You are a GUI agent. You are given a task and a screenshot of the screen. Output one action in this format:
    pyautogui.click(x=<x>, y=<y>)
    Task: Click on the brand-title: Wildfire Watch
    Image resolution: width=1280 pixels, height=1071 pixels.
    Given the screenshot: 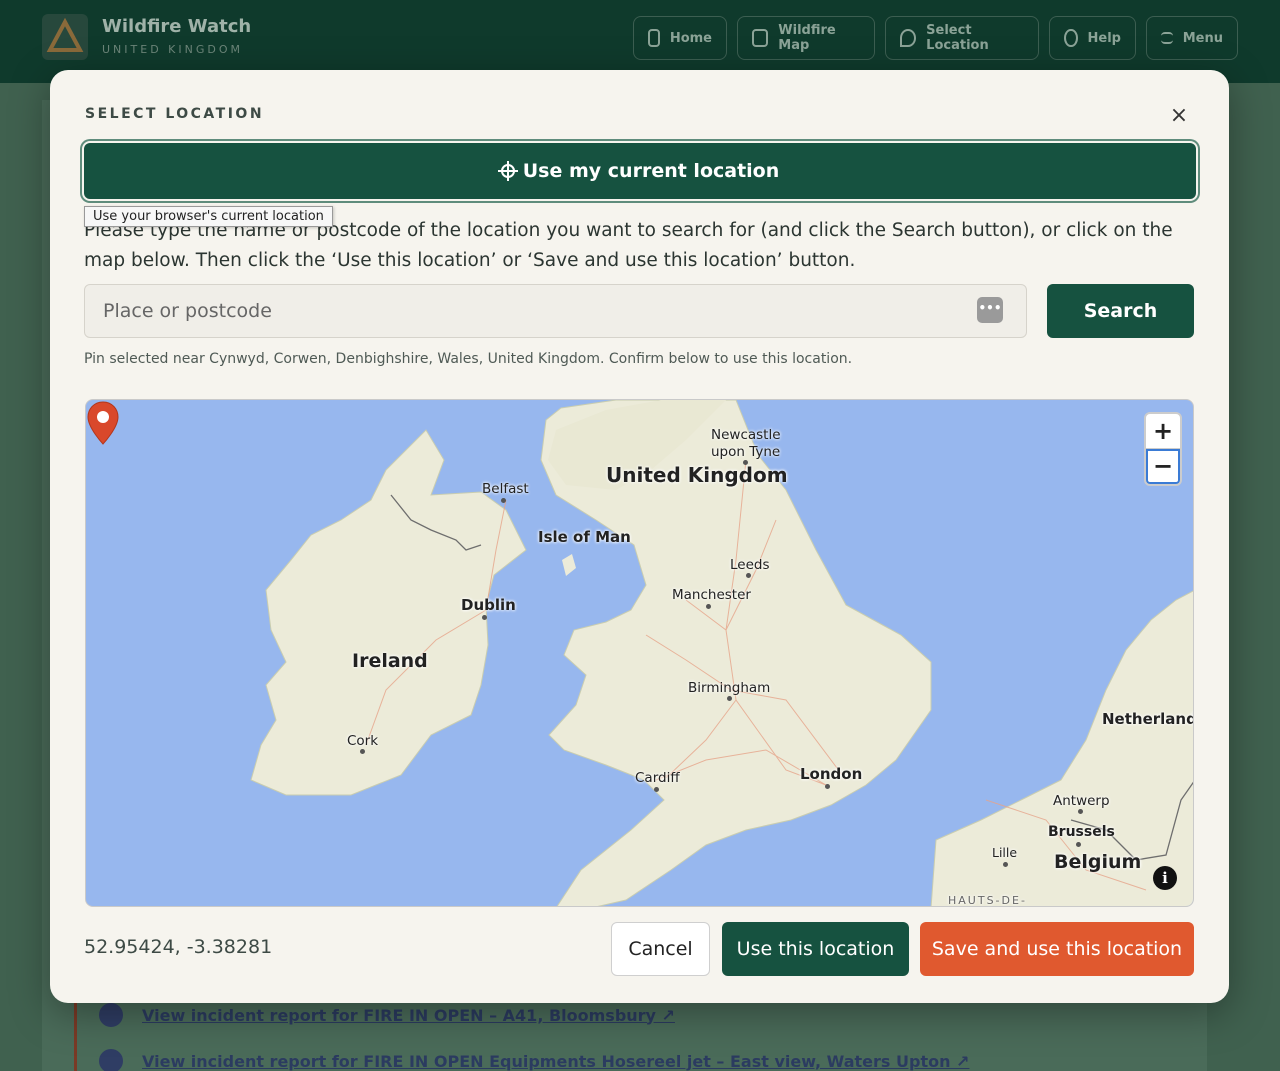 What is the action you would take?
    pyautogui.click(x=176, y=26)
    